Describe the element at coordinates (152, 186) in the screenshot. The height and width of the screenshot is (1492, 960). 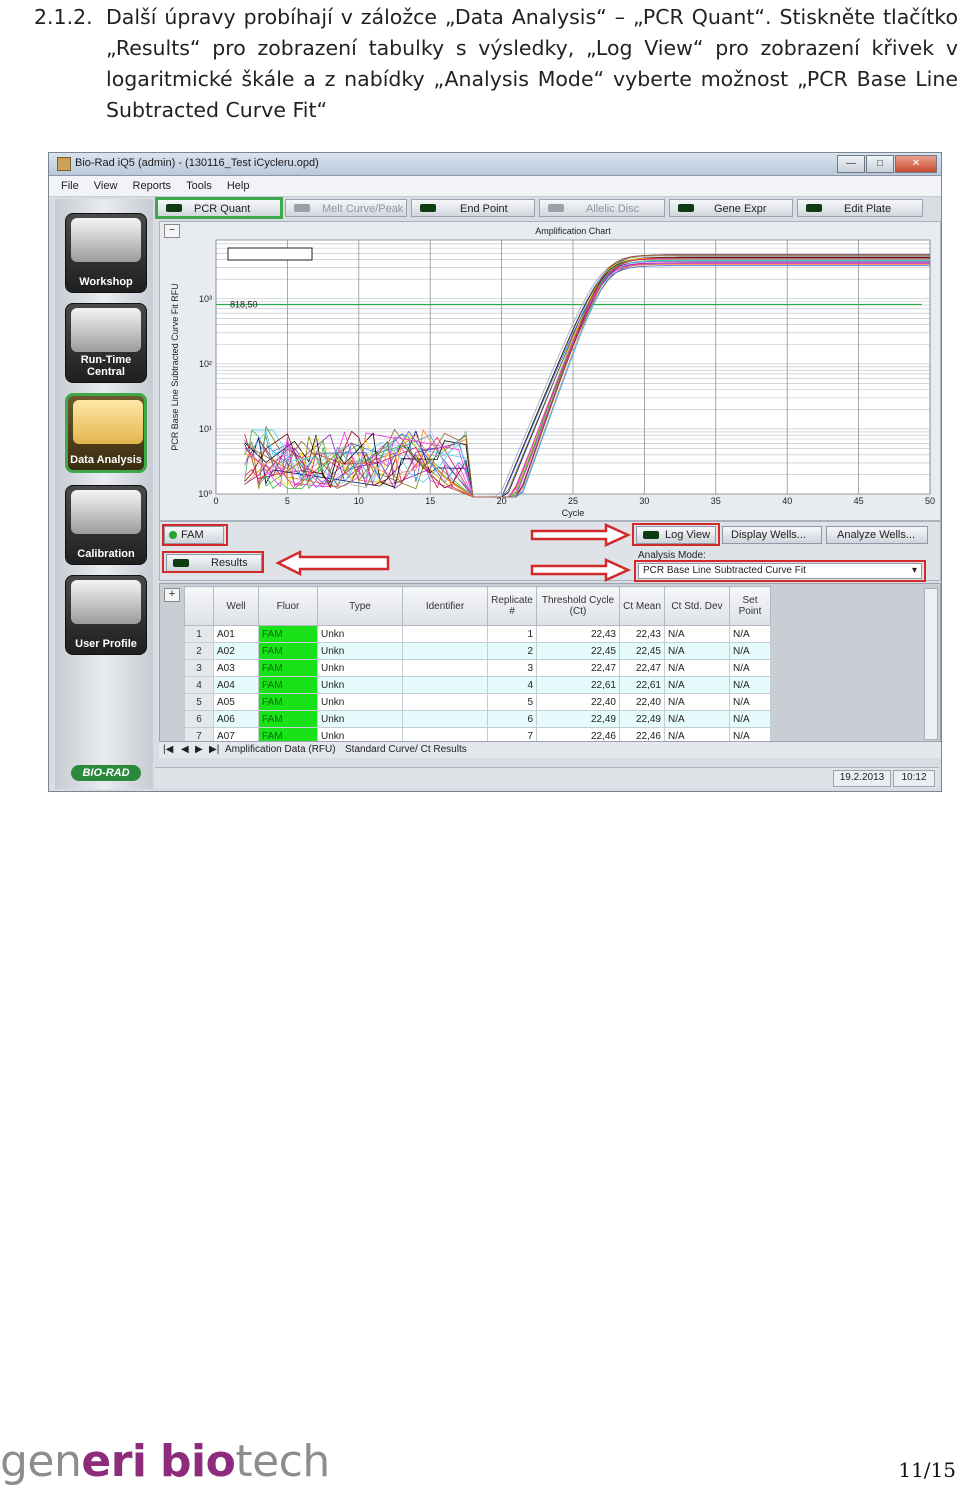
I see `menu-reports: Reports` at that location.